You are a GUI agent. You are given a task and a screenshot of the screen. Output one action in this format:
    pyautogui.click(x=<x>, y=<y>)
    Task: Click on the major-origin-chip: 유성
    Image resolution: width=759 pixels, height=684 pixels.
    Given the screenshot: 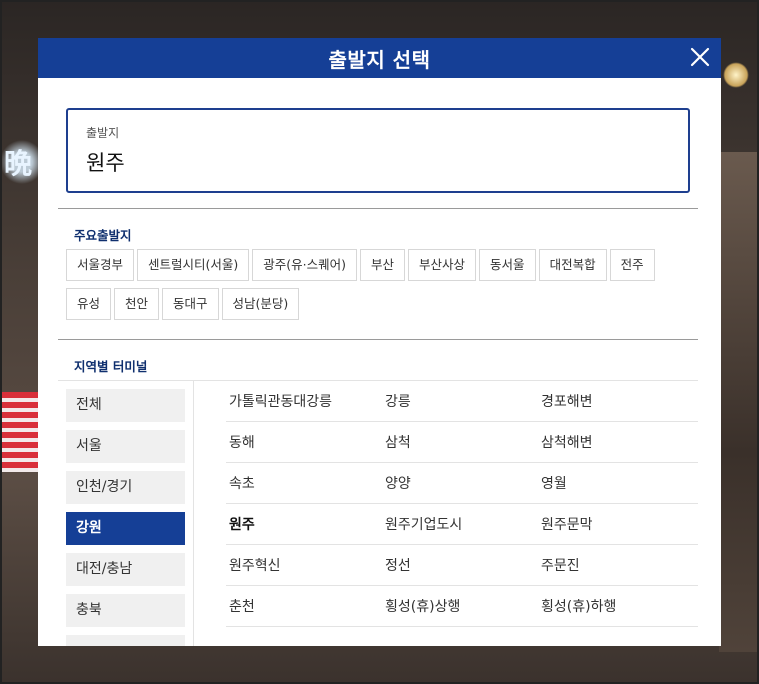 What is the action you would take?
    pyautogui.click(x=89, y=304)
    